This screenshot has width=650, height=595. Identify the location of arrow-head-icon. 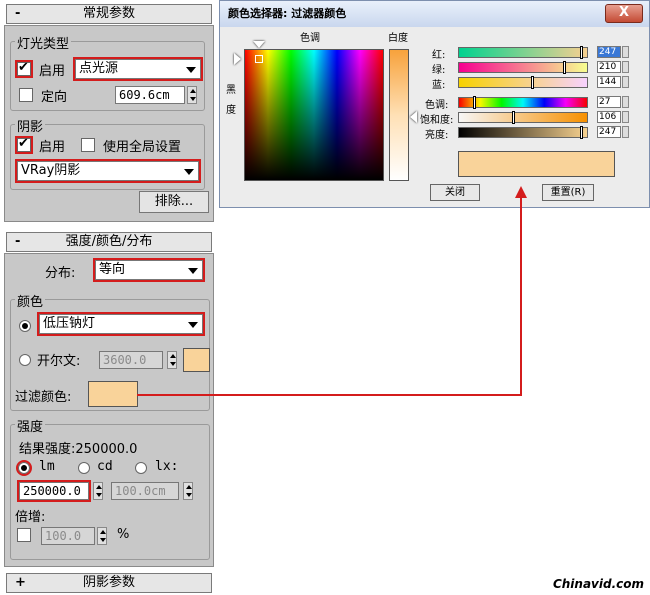
(521, 192).